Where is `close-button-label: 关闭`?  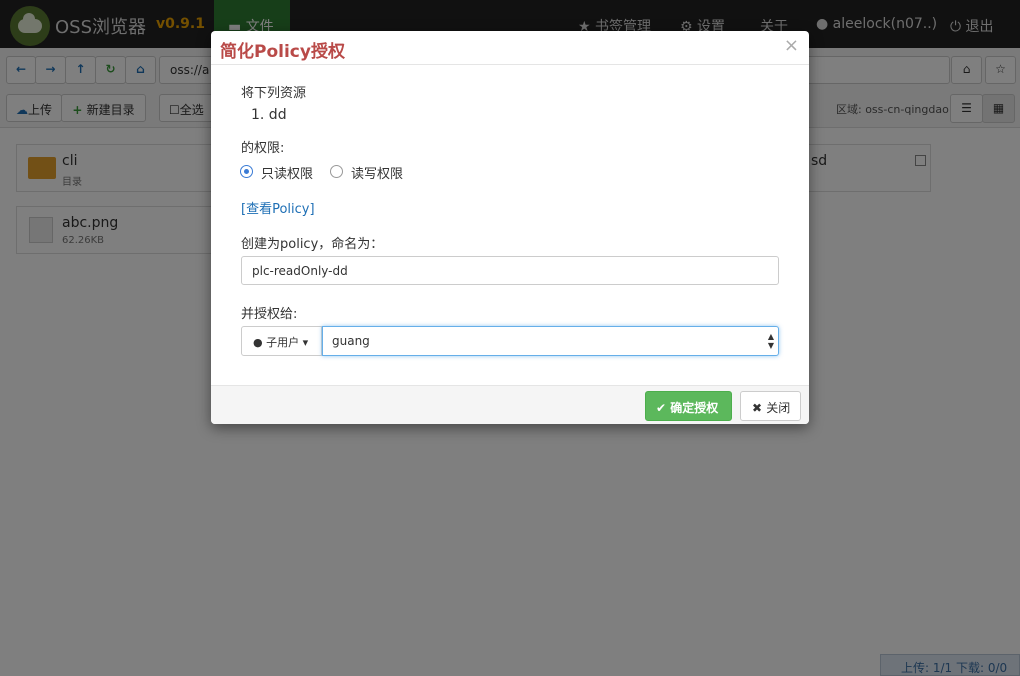
close-button-label: 关闭 is located at coordinates (778, 408).